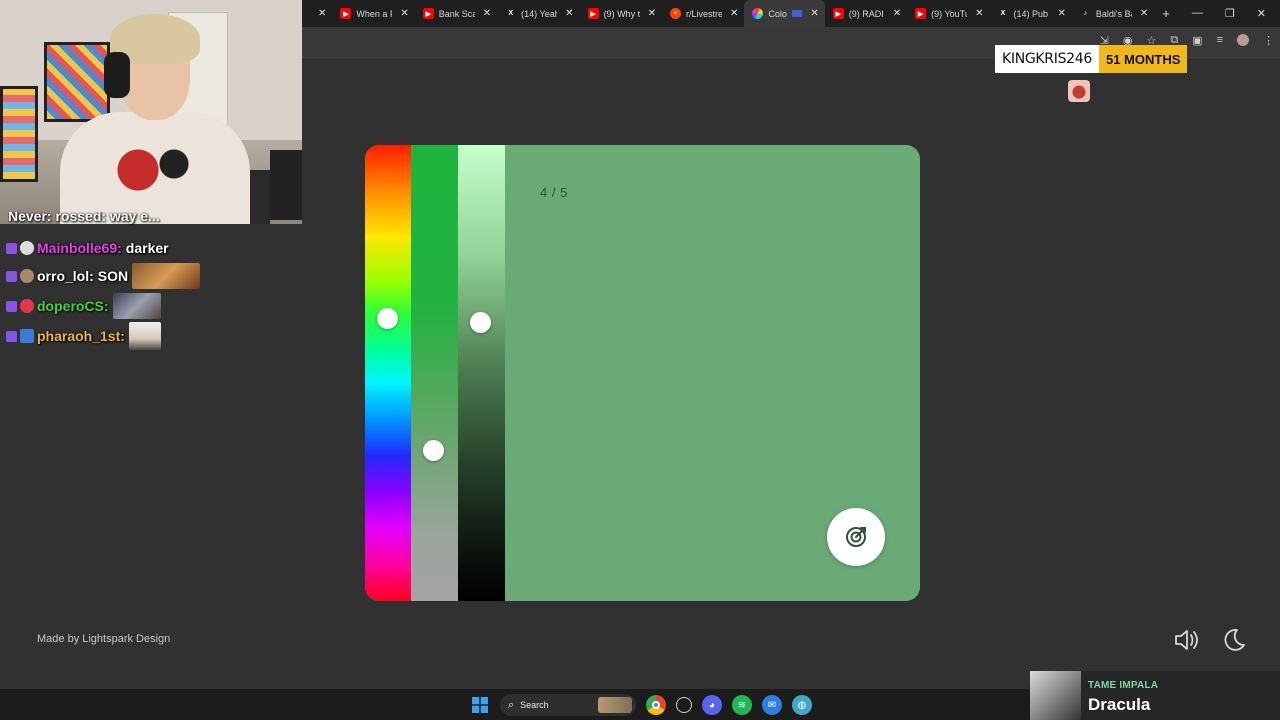 The height and width of the screenshot is (720, 1280). What do you see at coordinates (777, 13) in the screenshot?
I see `tab-label: Colo` at bounding box center [777, 13].